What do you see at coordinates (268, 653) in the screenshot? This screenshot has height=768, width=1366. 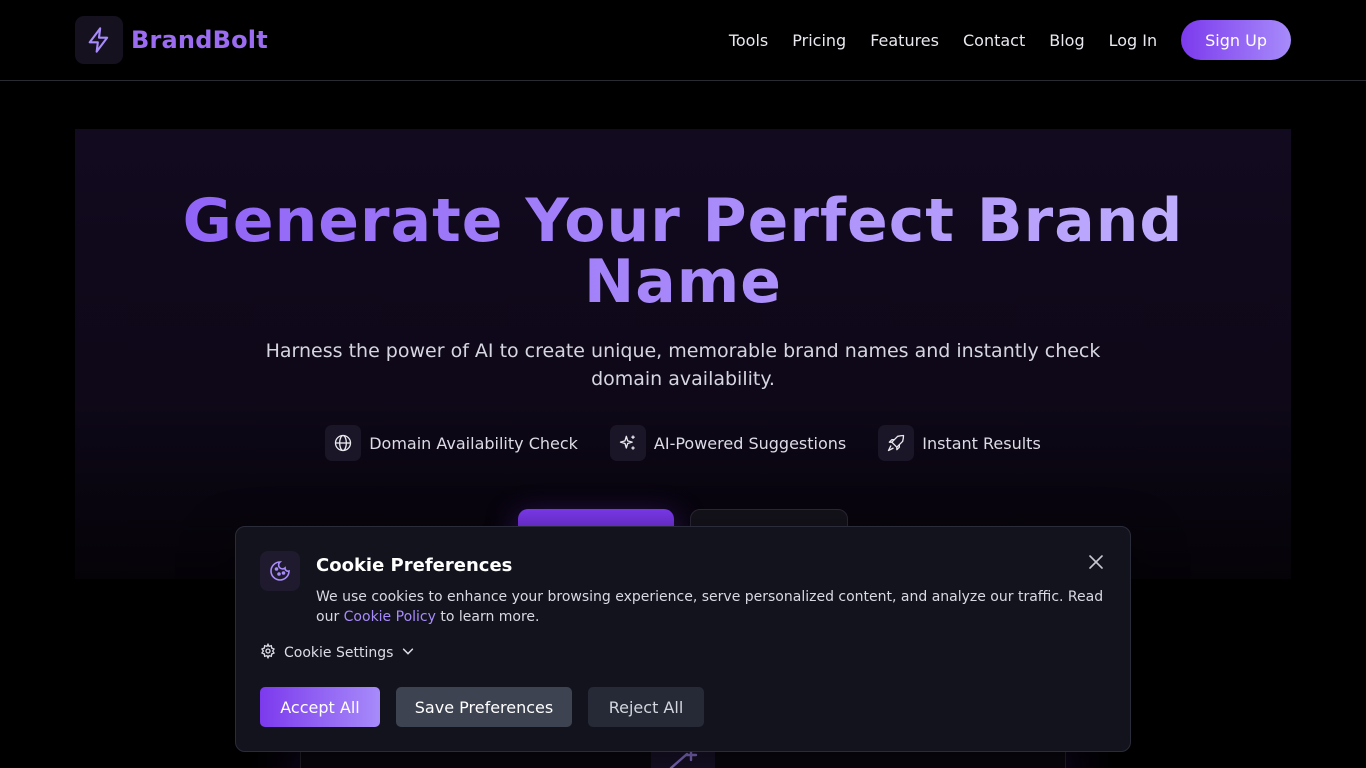 I see `gear-icon` at bounding box center [268, 653].